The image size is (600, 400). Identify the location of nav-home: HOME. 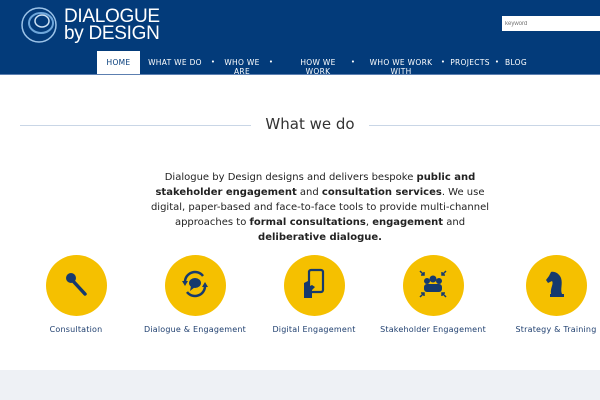
(118, 63).